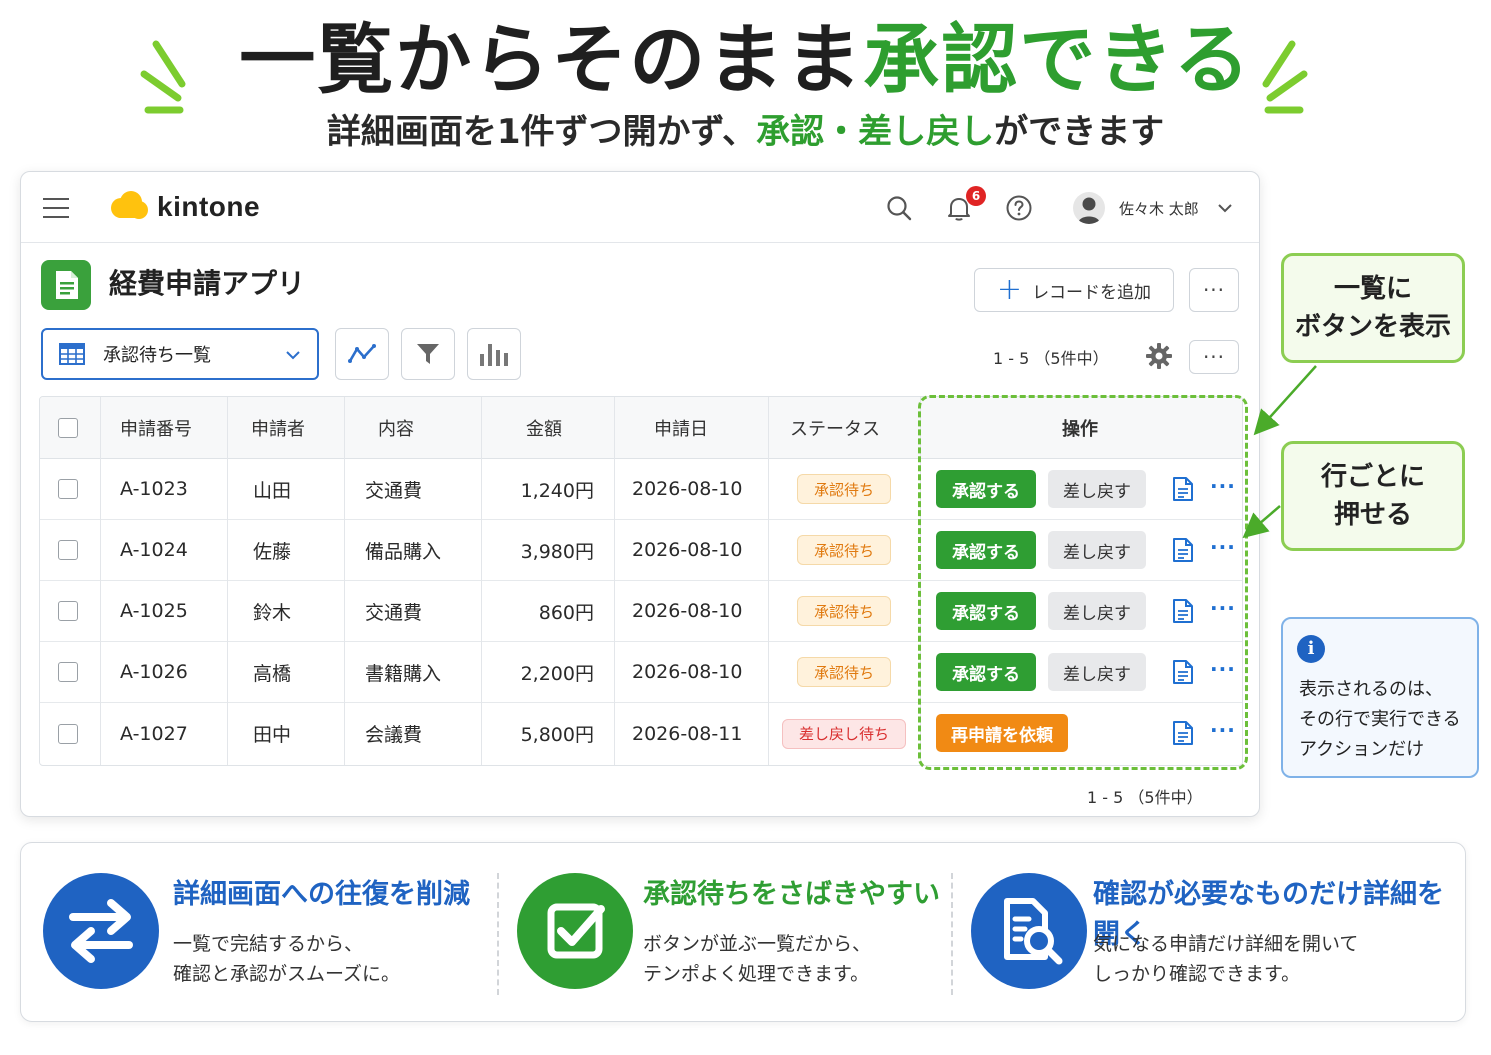  I want to click on feature-title: 詳細画面への往復を削減, so click(321, 894).